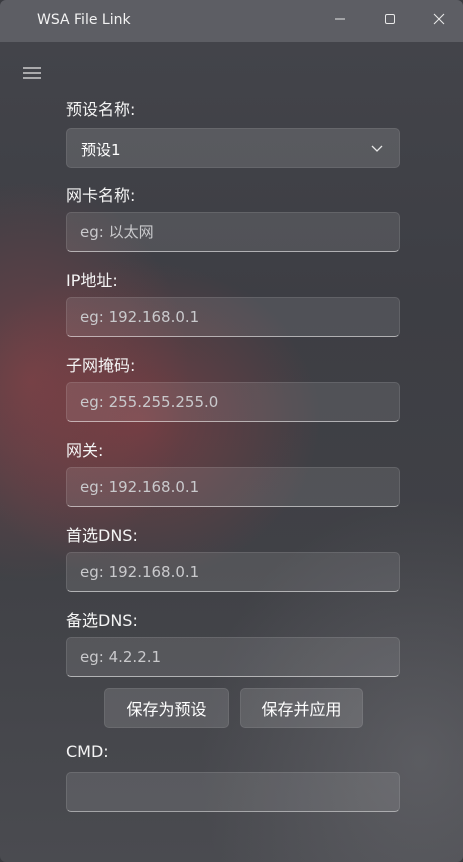 This screenshot has width=463, height=862. Describe the element at coordinates (233, 792) in the screenshot. I see `cmd-output` at that location.